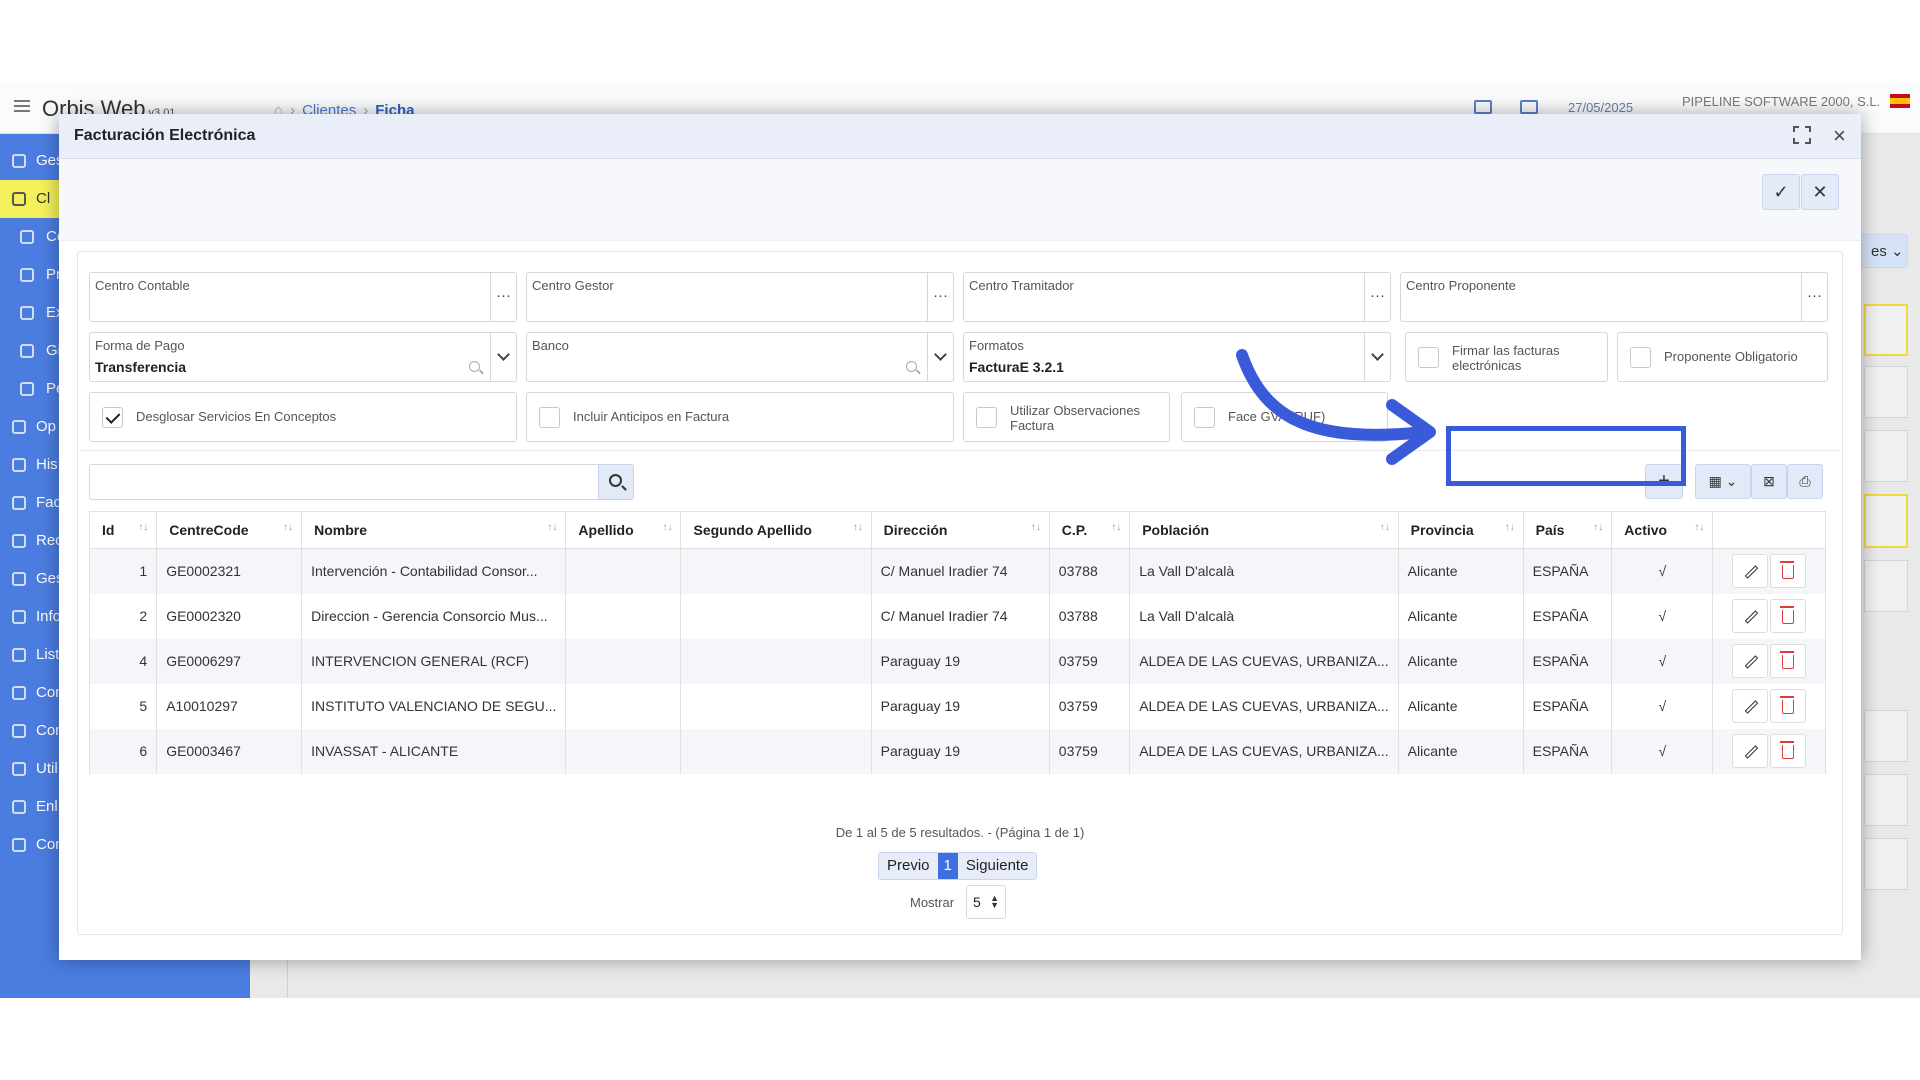 This screenshot has width=1920, height=1080. I want to click on next-page-button: Siguiente, so click(997, 866).